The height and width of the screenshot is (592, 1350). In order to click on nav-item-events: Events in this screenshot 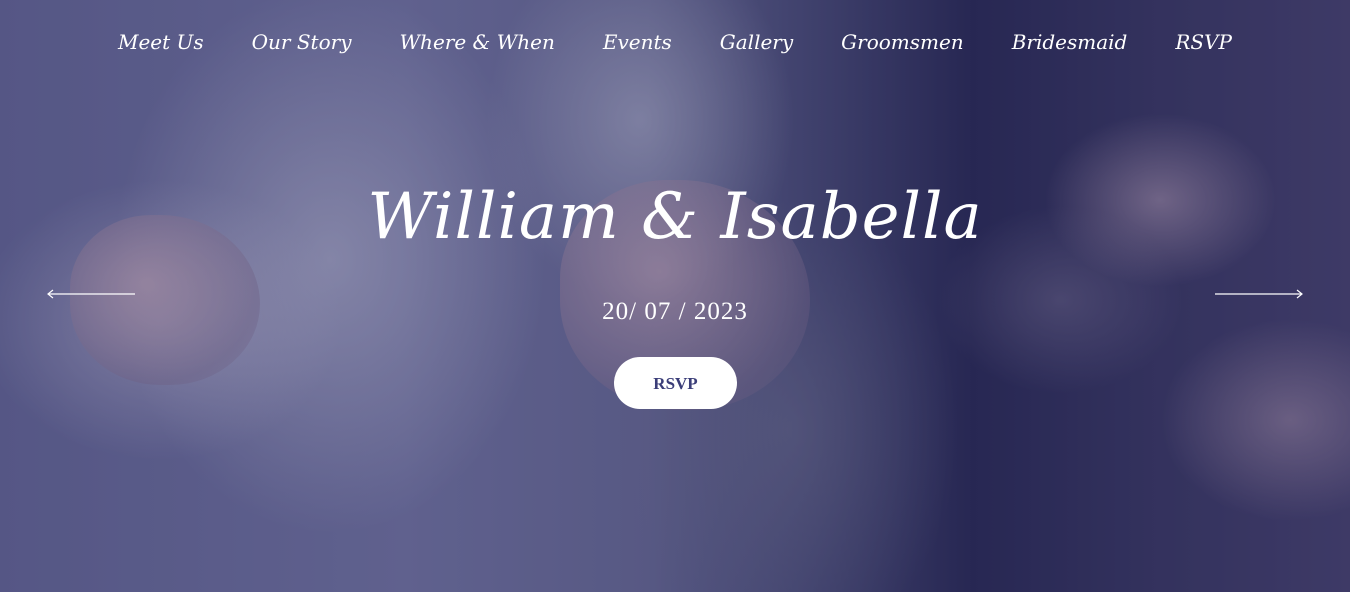, I will do `click(637, 42)`.